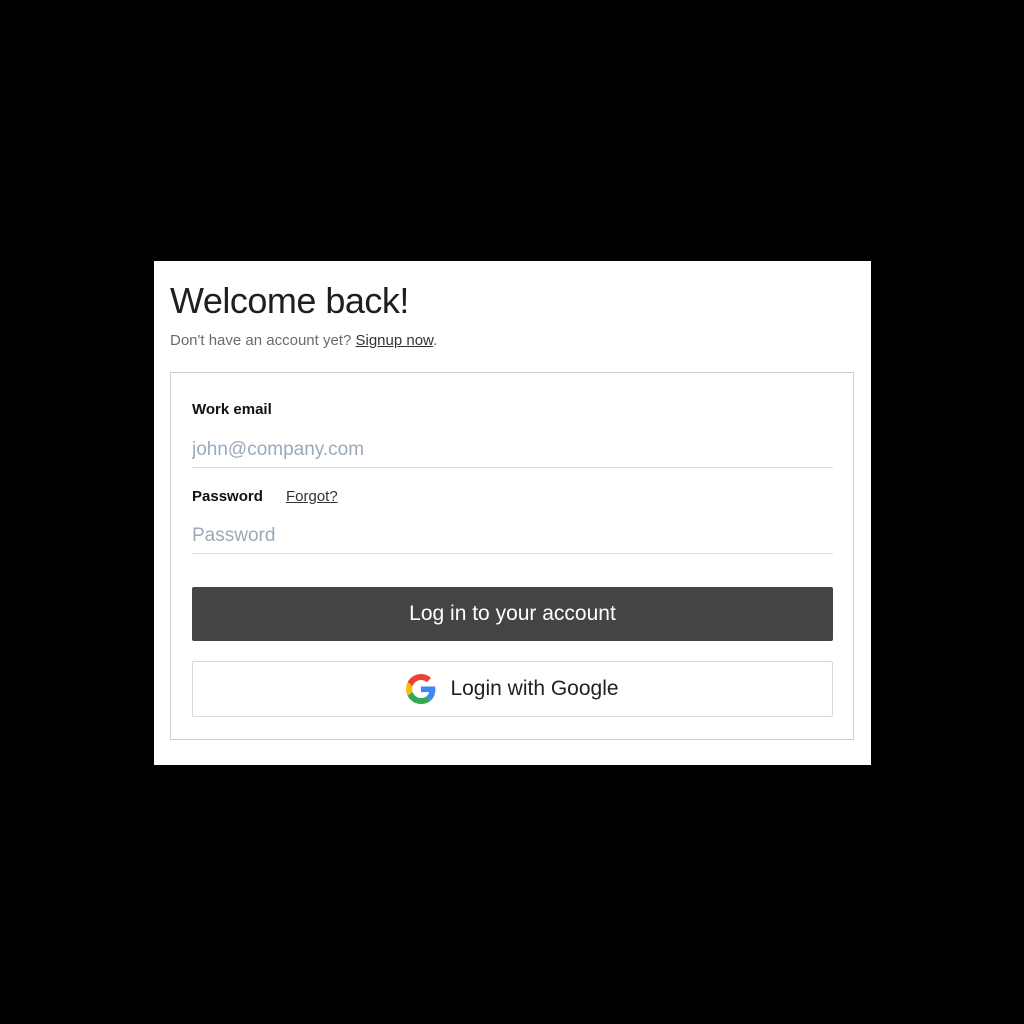  I want to click on email-label: Work email, so click(232, 409).